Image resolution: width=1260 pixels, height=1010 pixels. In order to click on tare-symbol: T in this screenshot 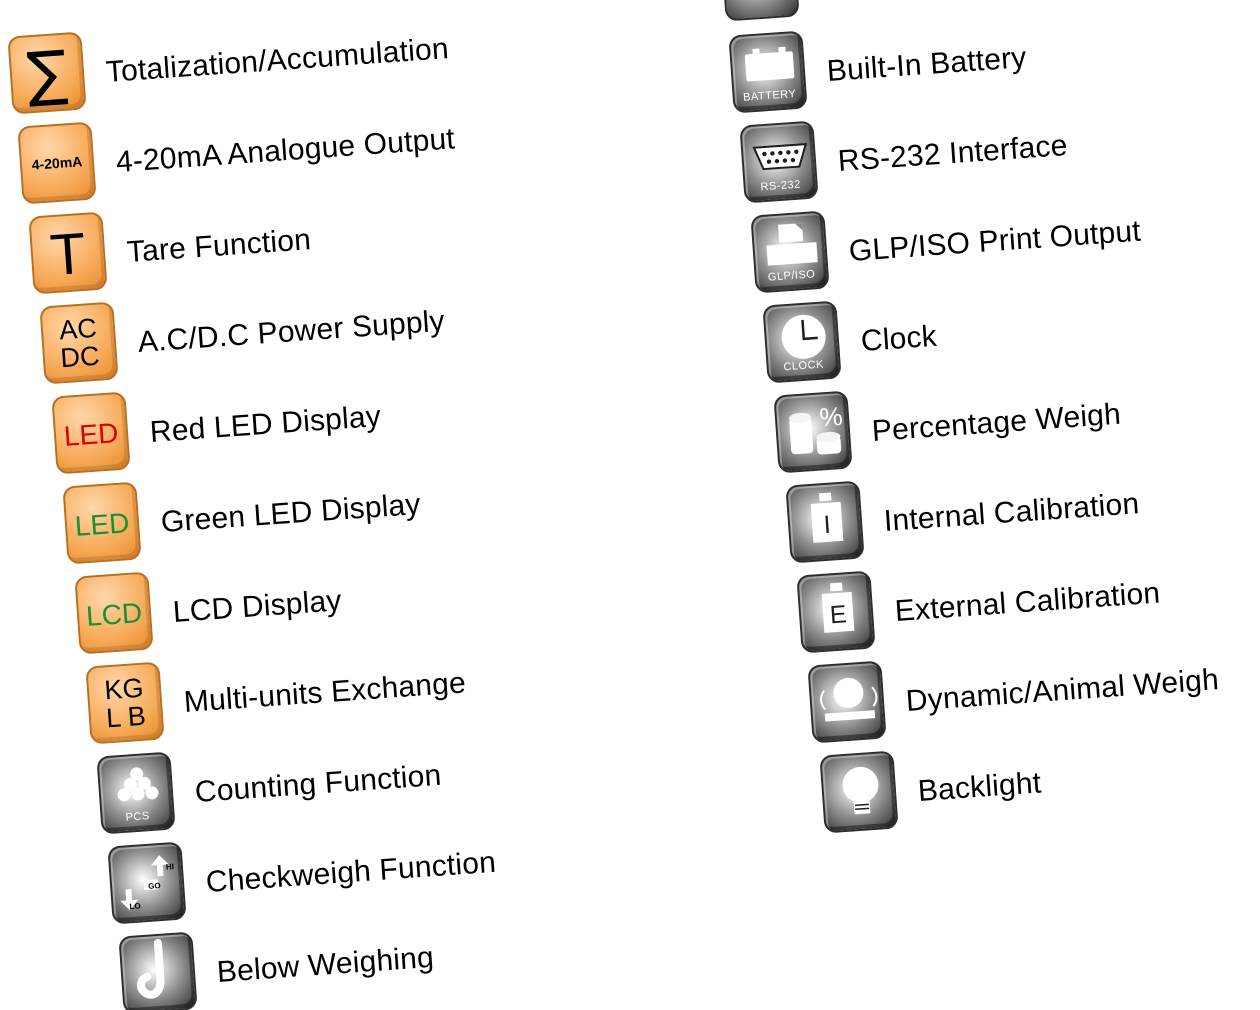, I will do `click(68, 254)`.